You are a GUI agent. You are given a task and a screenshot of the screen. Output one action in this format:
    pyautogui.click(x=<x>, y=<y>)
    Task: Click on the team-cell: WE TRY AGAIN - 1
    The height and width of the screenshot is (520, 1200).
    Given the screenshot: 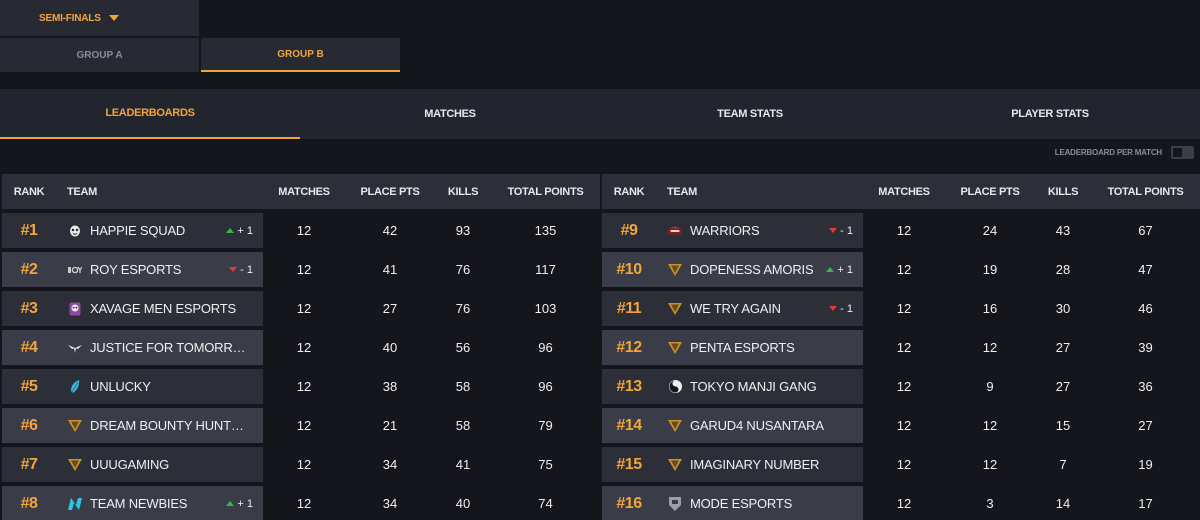 What is the action you would take?
    pyautogui.click(x=759, y=308)
    